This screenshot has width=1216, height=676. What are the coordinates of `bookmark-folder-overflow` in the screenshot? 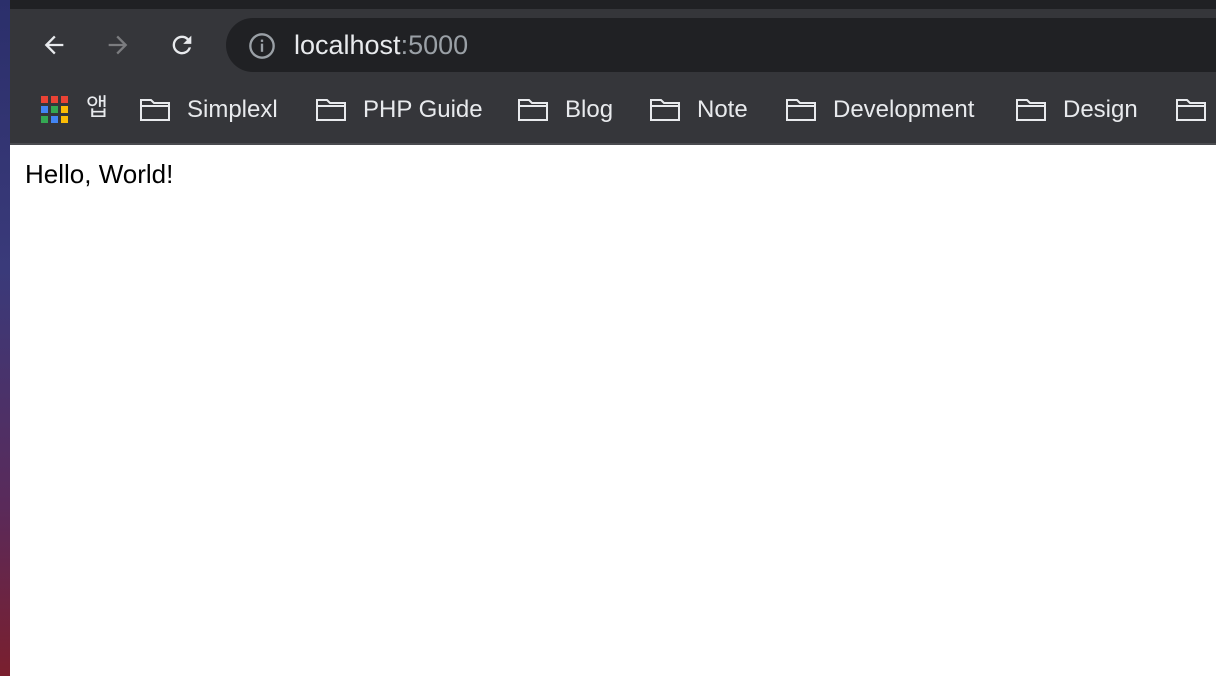 It's located at (1195, 110).